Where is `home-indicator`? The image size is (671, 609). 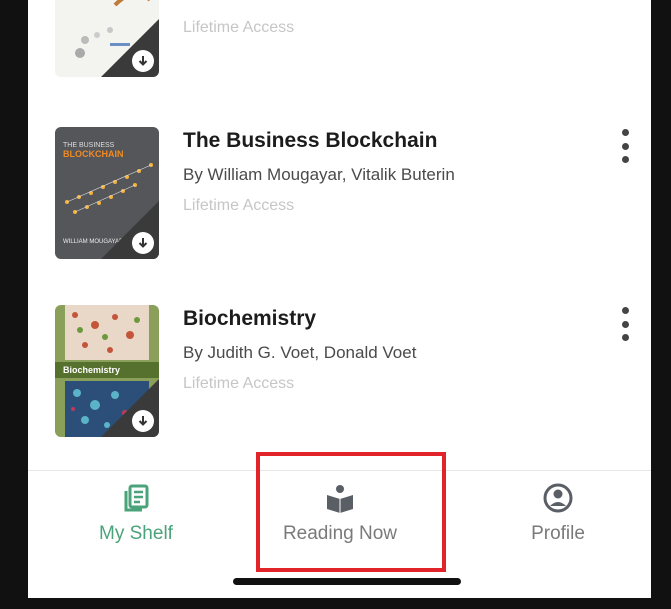
home-indicator is located at coordinates (347, 581).